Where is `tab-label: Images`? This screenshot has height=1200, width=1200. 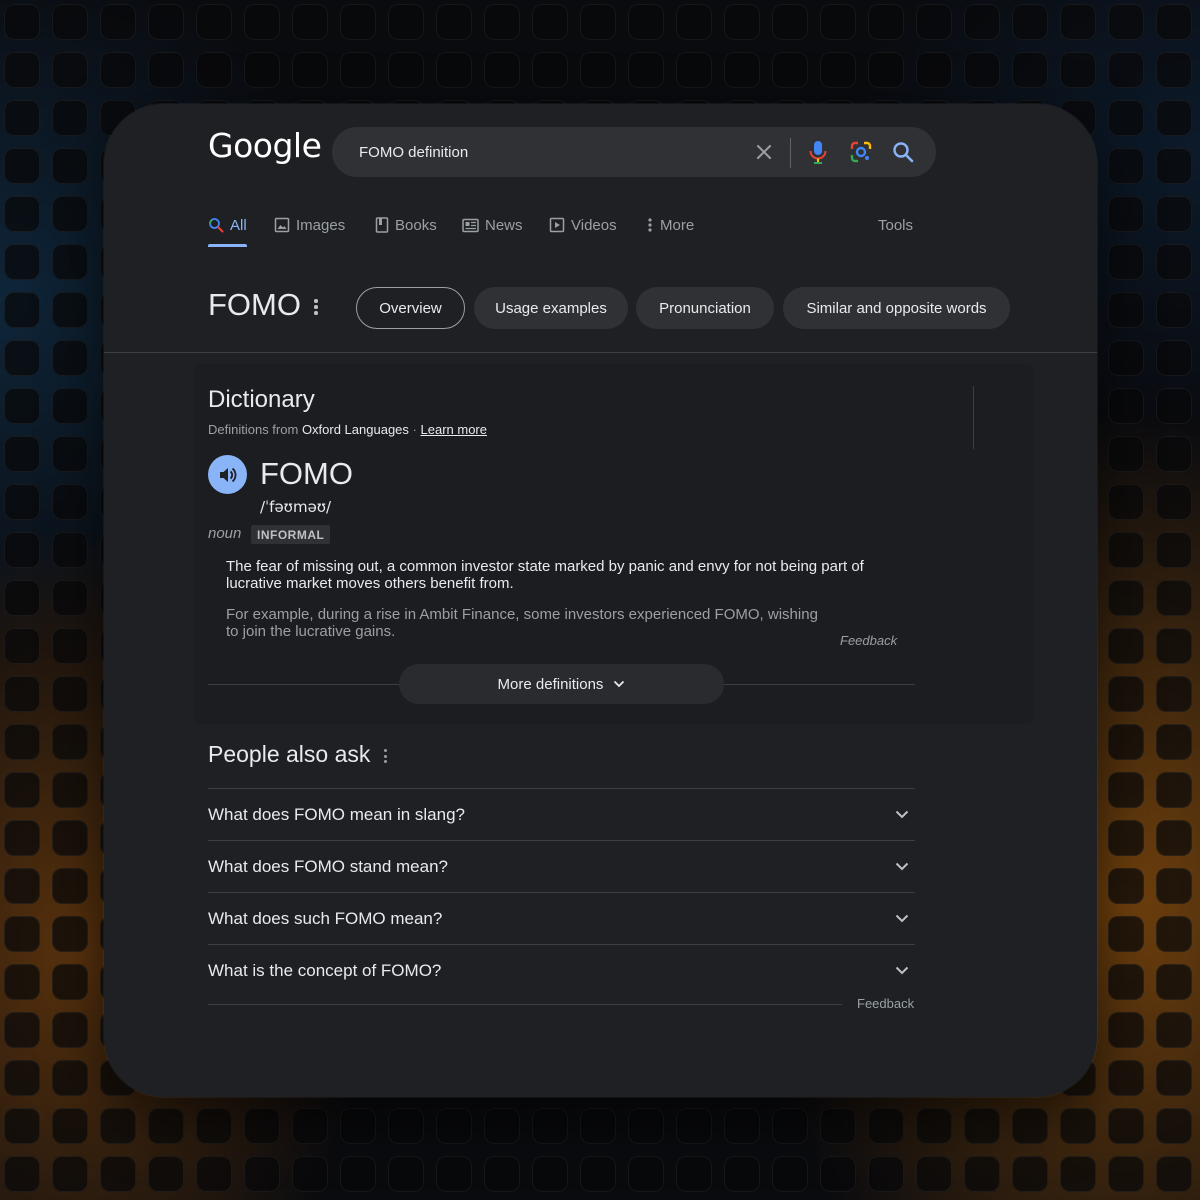
tab-label: Images is located at coordinates (321, 225).